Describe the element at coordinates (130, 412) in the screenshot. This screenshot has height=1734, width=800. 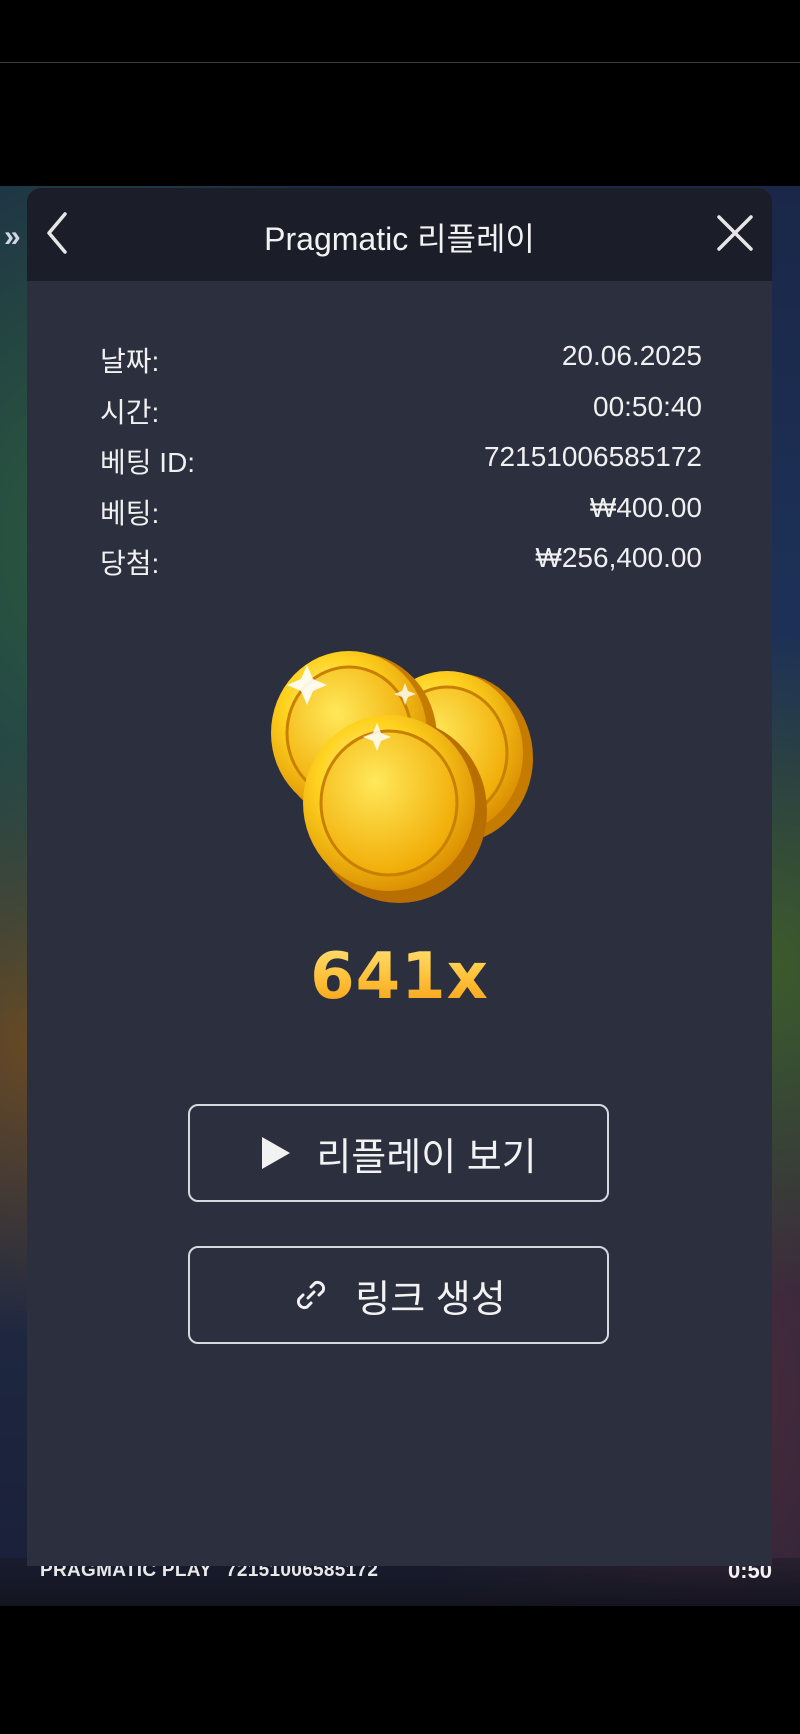
I see `detail-label: 시간:` at that location.